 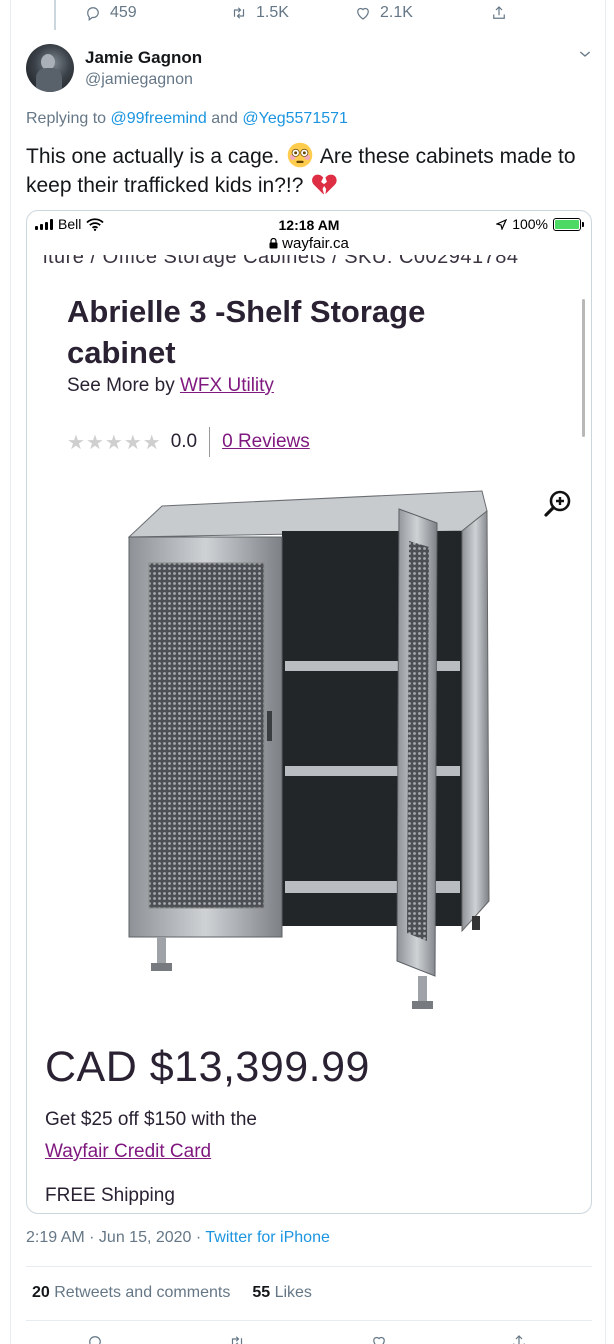 I want to click on url-text: wayfair.ca, so click(x=315, y=243).